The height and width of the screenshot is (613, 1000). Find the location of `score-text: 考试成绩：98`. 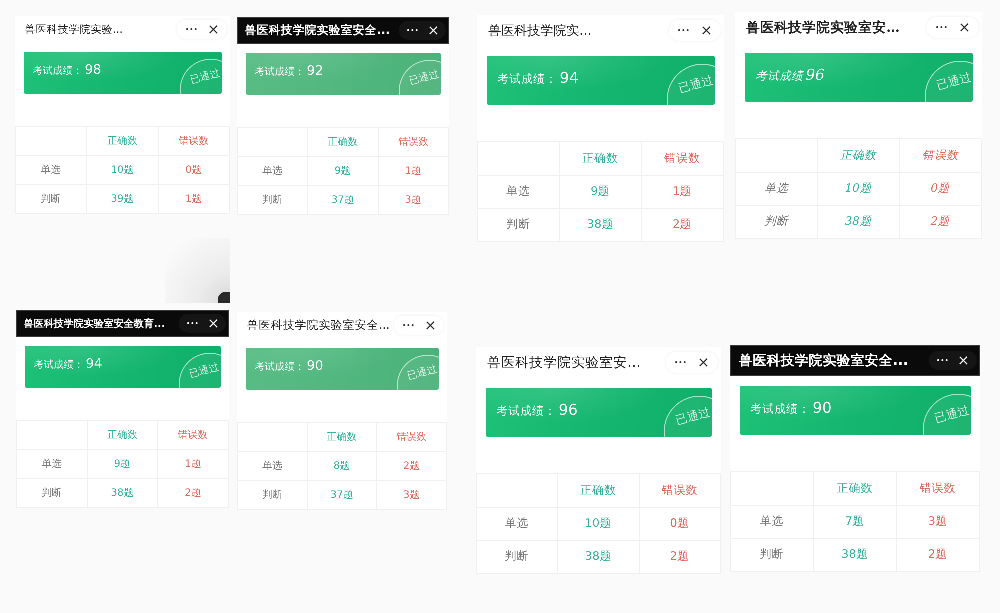

score-text: 考试成绩：98 is located at coordinates (67, 70).